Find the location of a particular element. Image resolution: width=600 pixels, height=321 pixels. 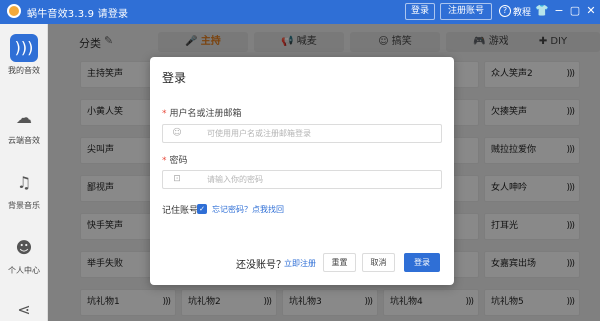

register-now-link: 立即注册 is located at coordinates (300, 263).